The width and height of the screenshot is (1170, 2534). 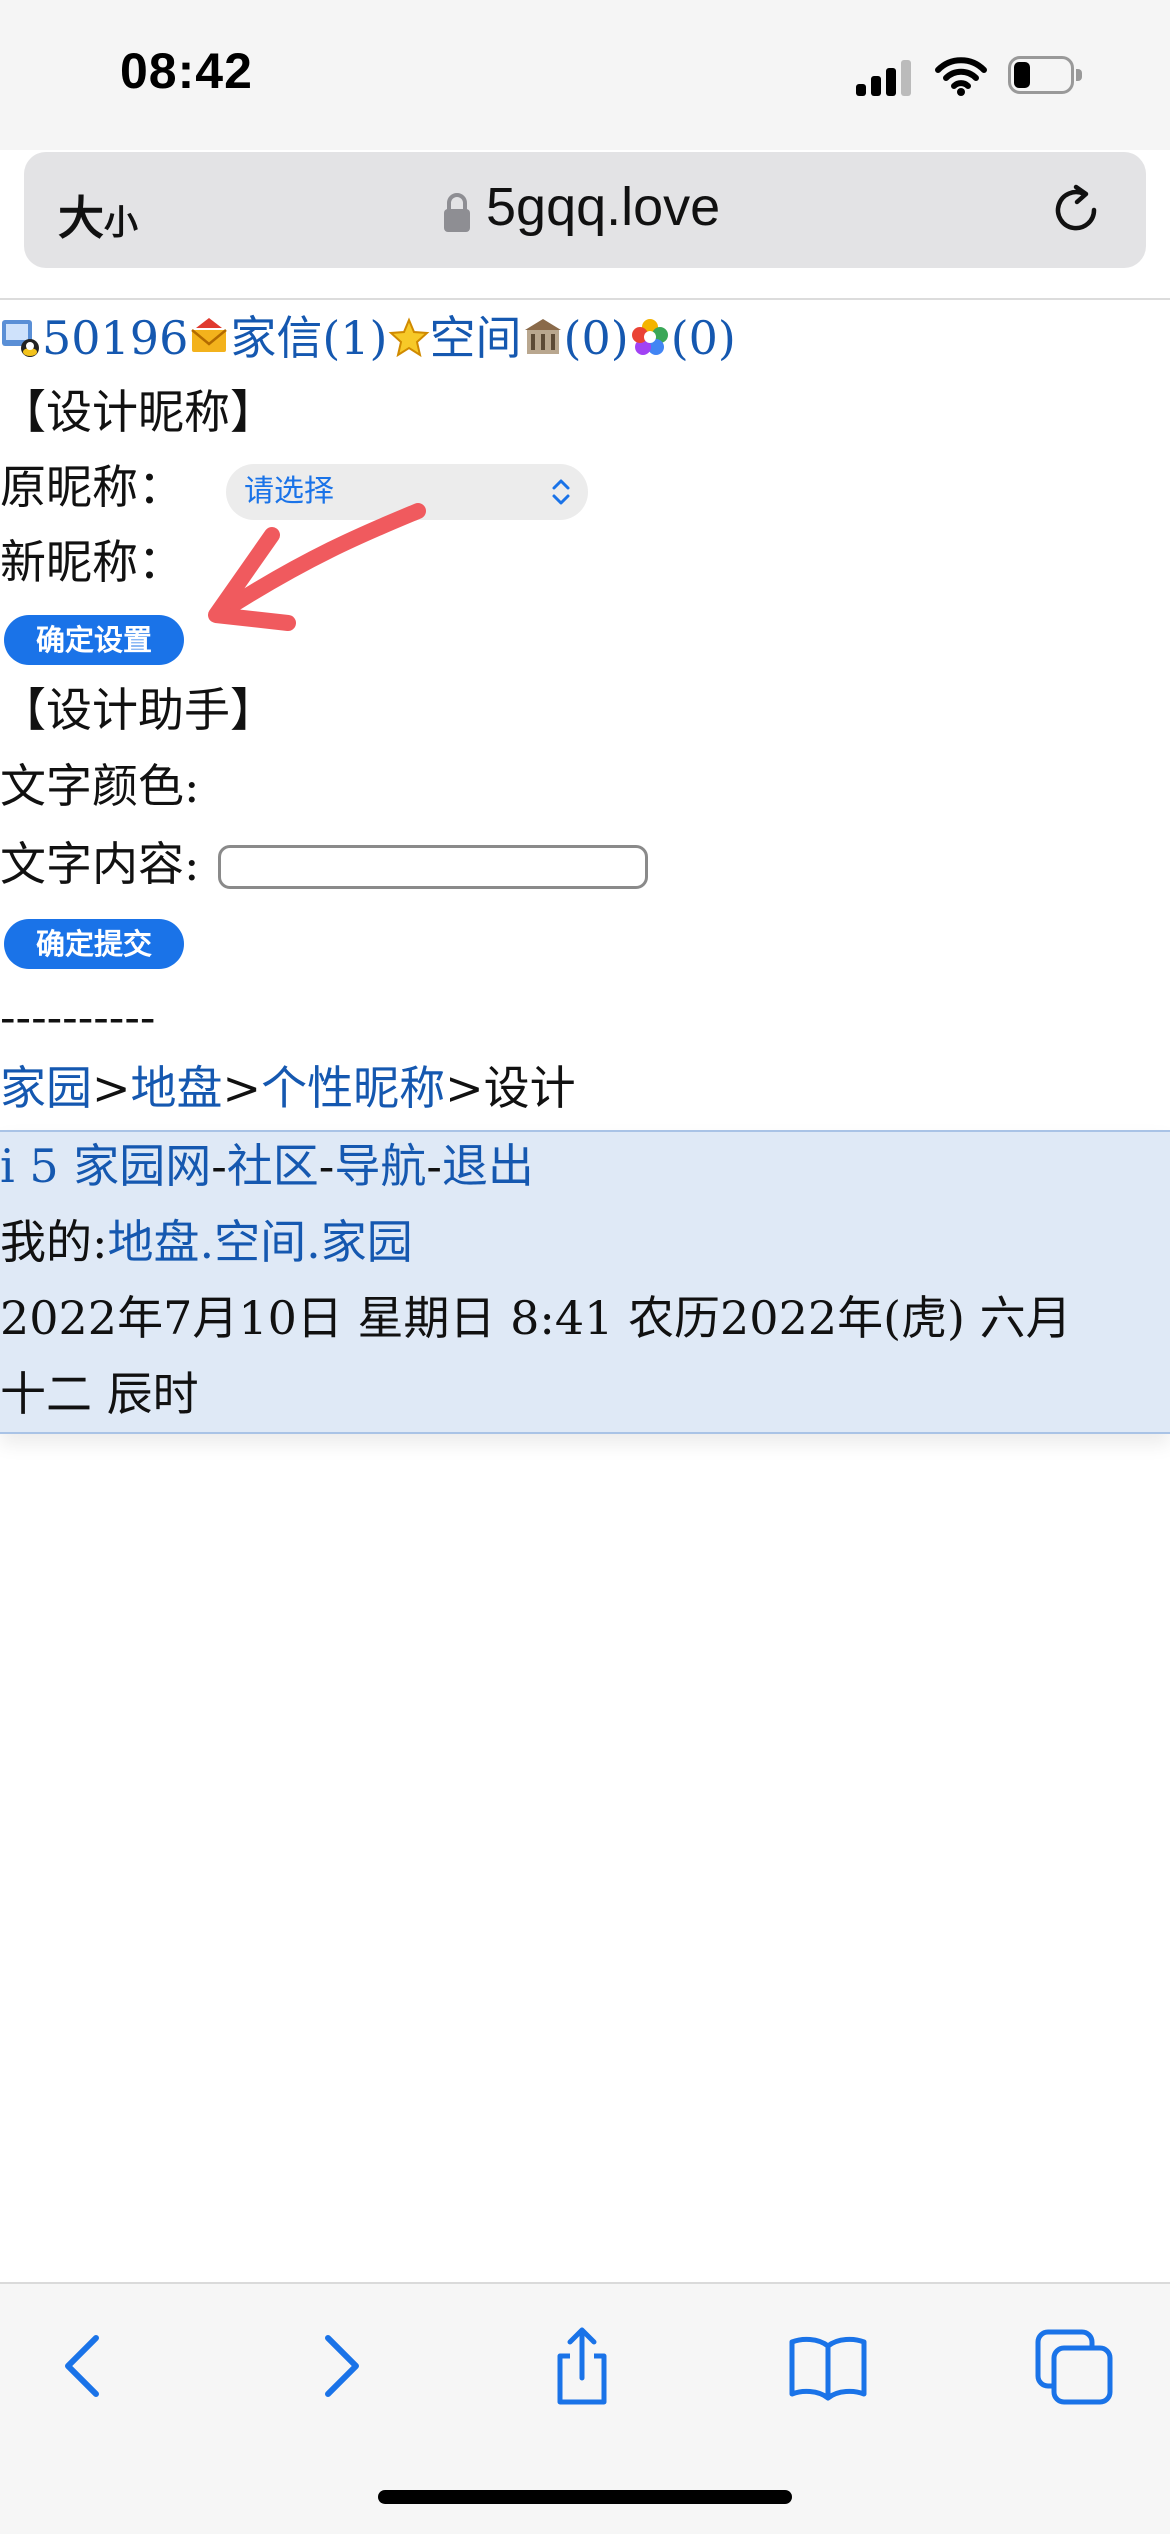 What do you see at coordinates (209, 335) in the screenshot?
I see `mail-icon` at bounding box center [209, 335].